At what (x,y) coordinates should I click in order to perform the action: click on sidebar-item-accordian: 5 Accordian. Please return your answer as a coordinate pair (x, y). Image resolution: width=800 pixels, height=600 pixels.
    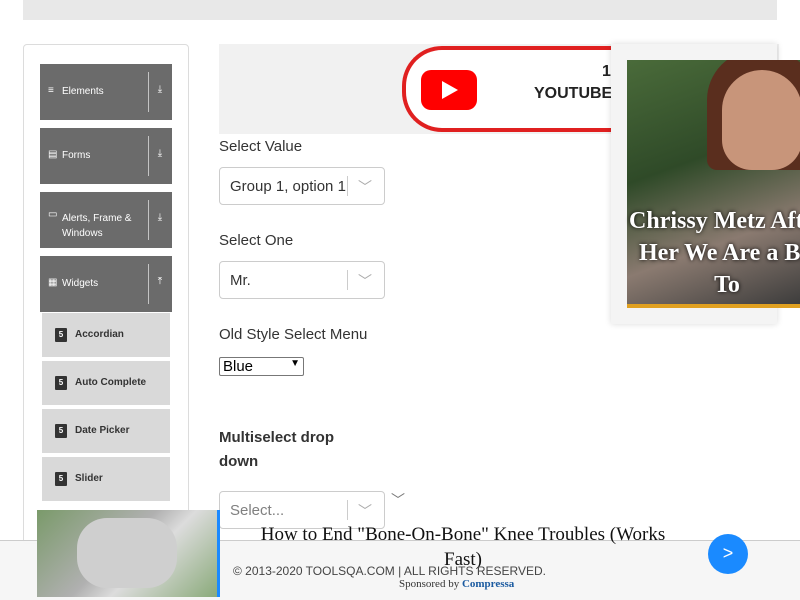
    Looking at the image, I should click on (106, 336).